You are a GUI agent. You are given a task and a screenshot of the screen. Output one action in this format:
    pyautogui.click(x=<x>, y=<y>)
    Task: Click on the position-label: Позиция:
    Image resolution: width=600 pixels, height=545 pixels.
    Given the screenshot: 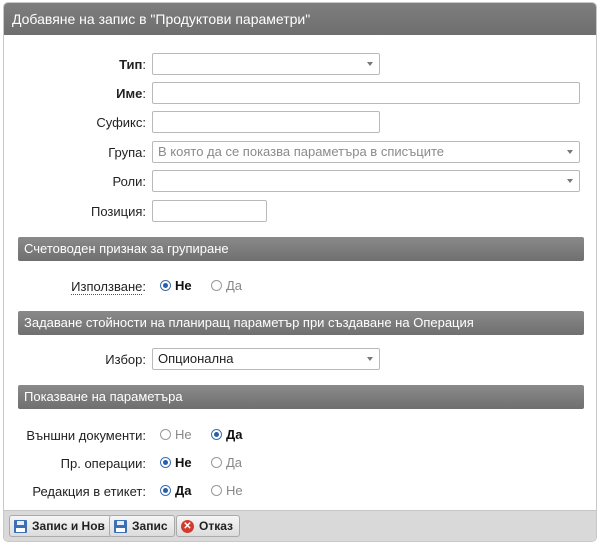 What is the action you would take?
    pyautogui.click(x=118, y=211)
    